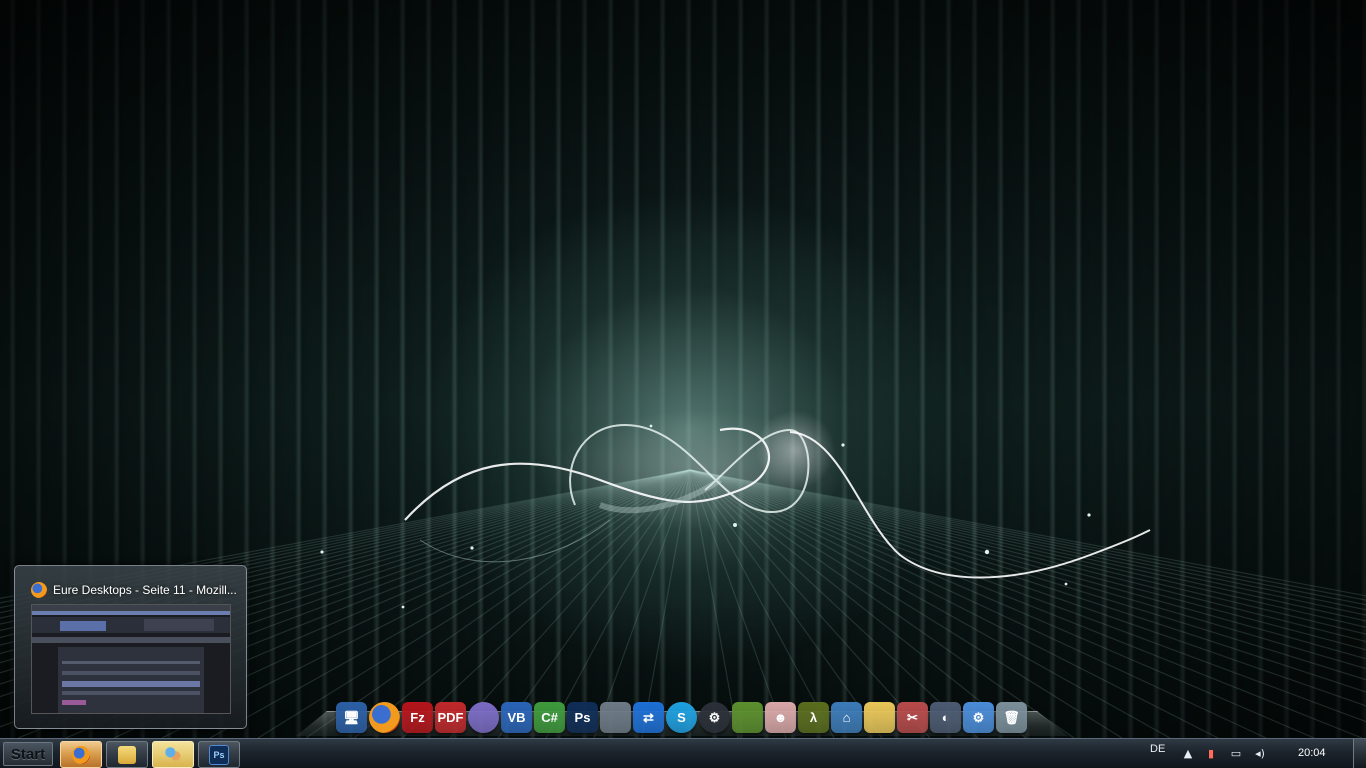 The image size is (1366, 768). What do you see at coordinates (131, 659) in the screenshot?
I see `thumbnail-window-preview` at bounding box center [131, 659].